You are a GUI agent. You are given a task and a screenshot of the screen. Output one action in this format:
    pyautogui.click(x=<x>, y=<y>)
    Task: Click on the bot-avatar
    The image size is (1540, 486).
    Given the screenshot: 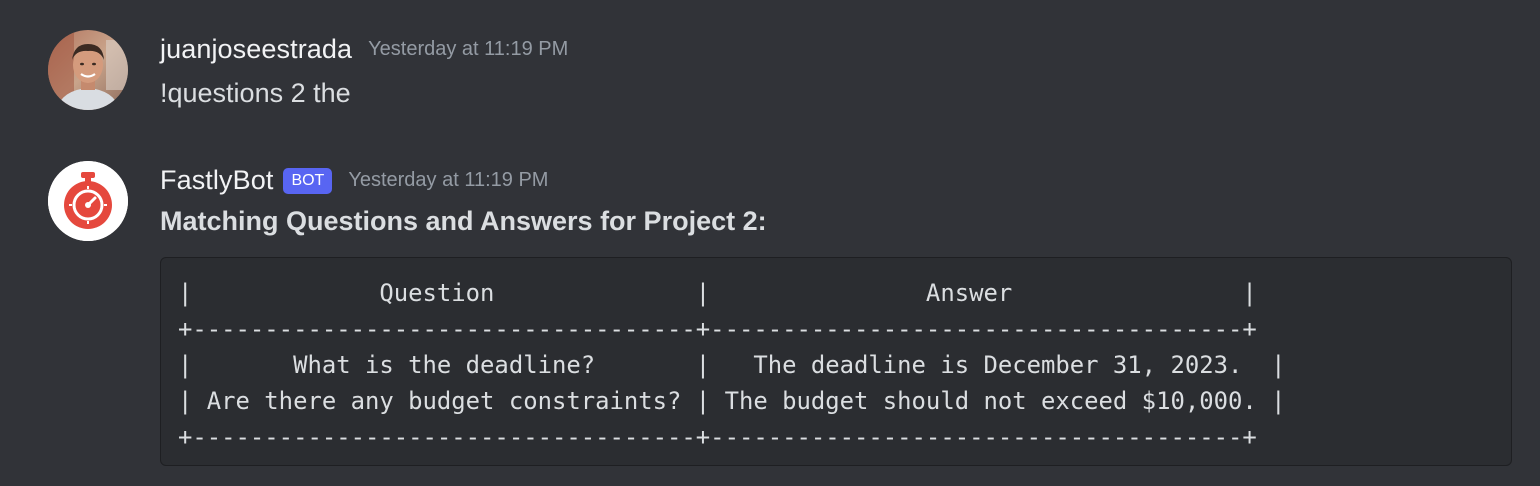 What is the action you would take?
    pyautogui.click(x=88, y=201)
    